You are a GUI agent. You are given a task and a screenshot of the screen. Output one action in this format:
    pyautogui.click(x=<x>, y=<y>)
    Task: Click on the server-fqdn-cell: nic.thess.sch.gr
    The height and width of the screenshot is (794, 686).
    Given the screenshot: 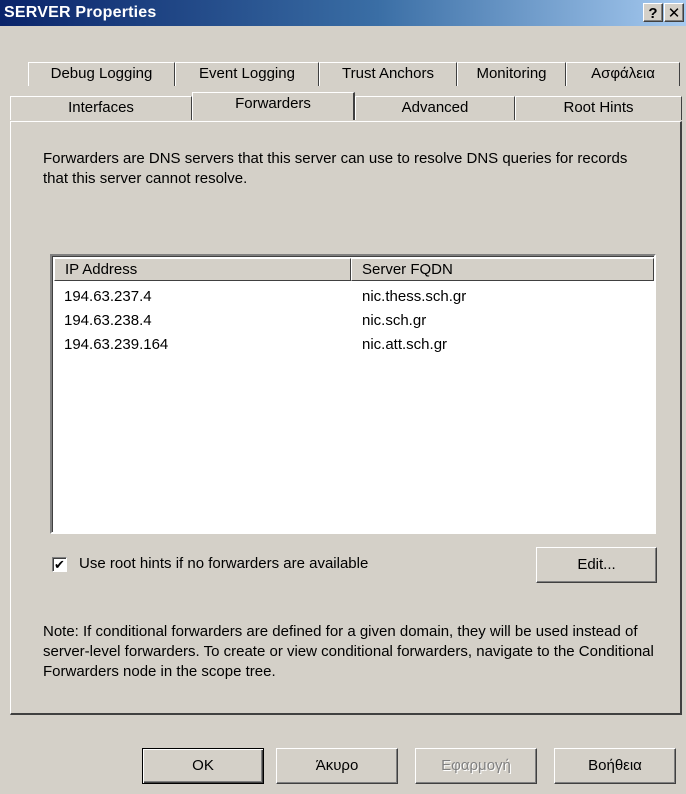 What is the action you would take?
    pyautogui.click(x=414, y=296)
    